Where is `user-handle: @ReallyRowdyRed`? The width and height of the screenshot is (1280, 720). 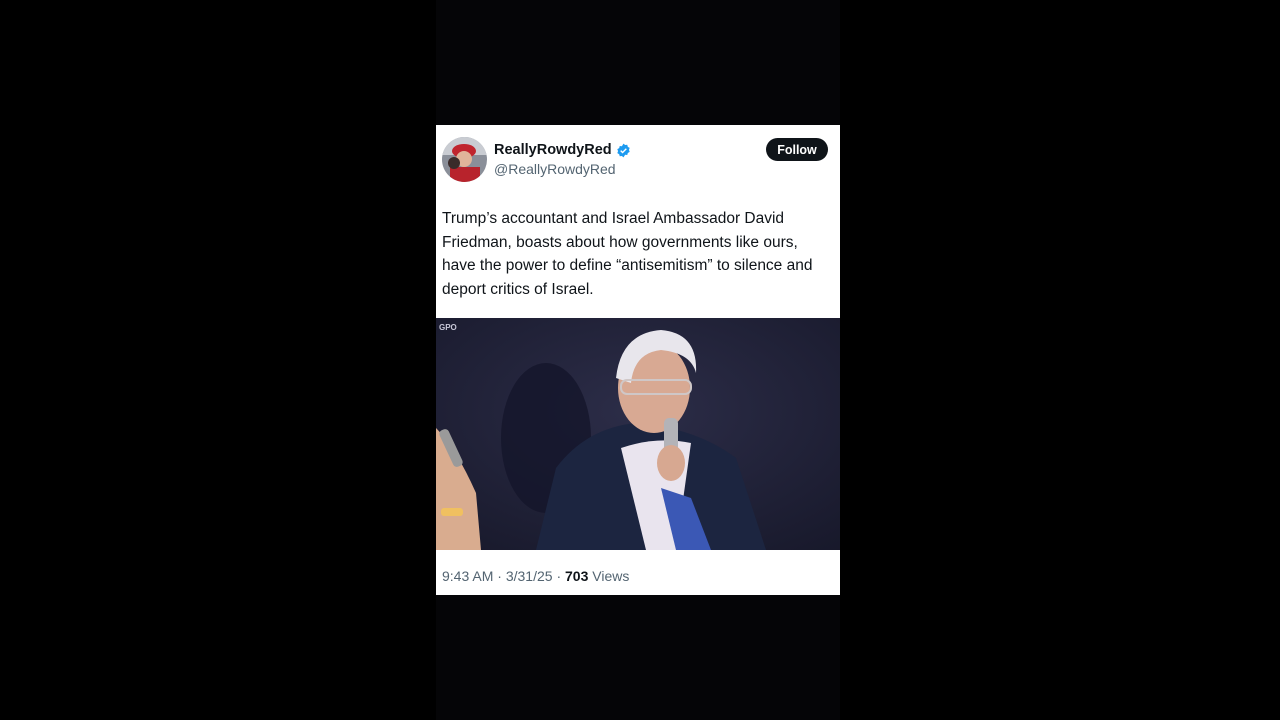
user-handle: @ReallyRowdyRed is located at coordinates (555, 169).